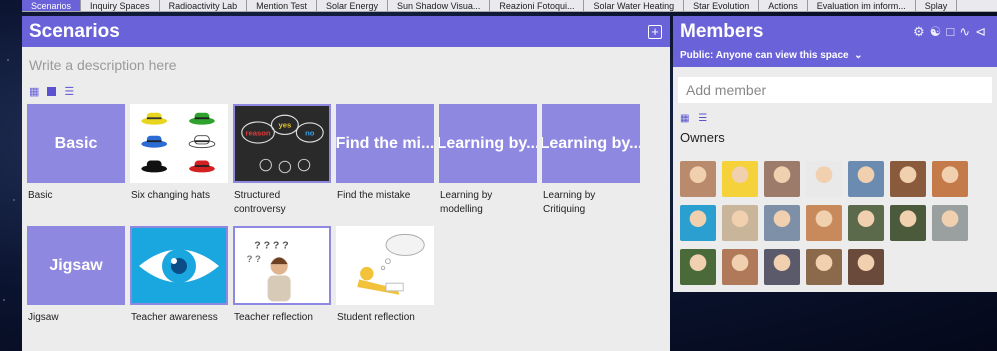 Image resolution: width=997 pixels, height=351 pixels. What do you see at coordinates (835, 90) in the screenshot?
I see `add-member-input: Add member` at bounding box center [835, 90].